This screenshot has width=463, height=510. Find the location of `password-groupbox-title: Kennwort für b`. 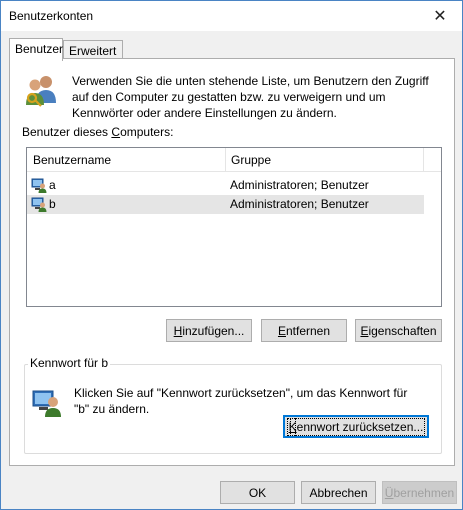

password-groupbox-title: Kennwort für b is located at coordinates (69, 363).